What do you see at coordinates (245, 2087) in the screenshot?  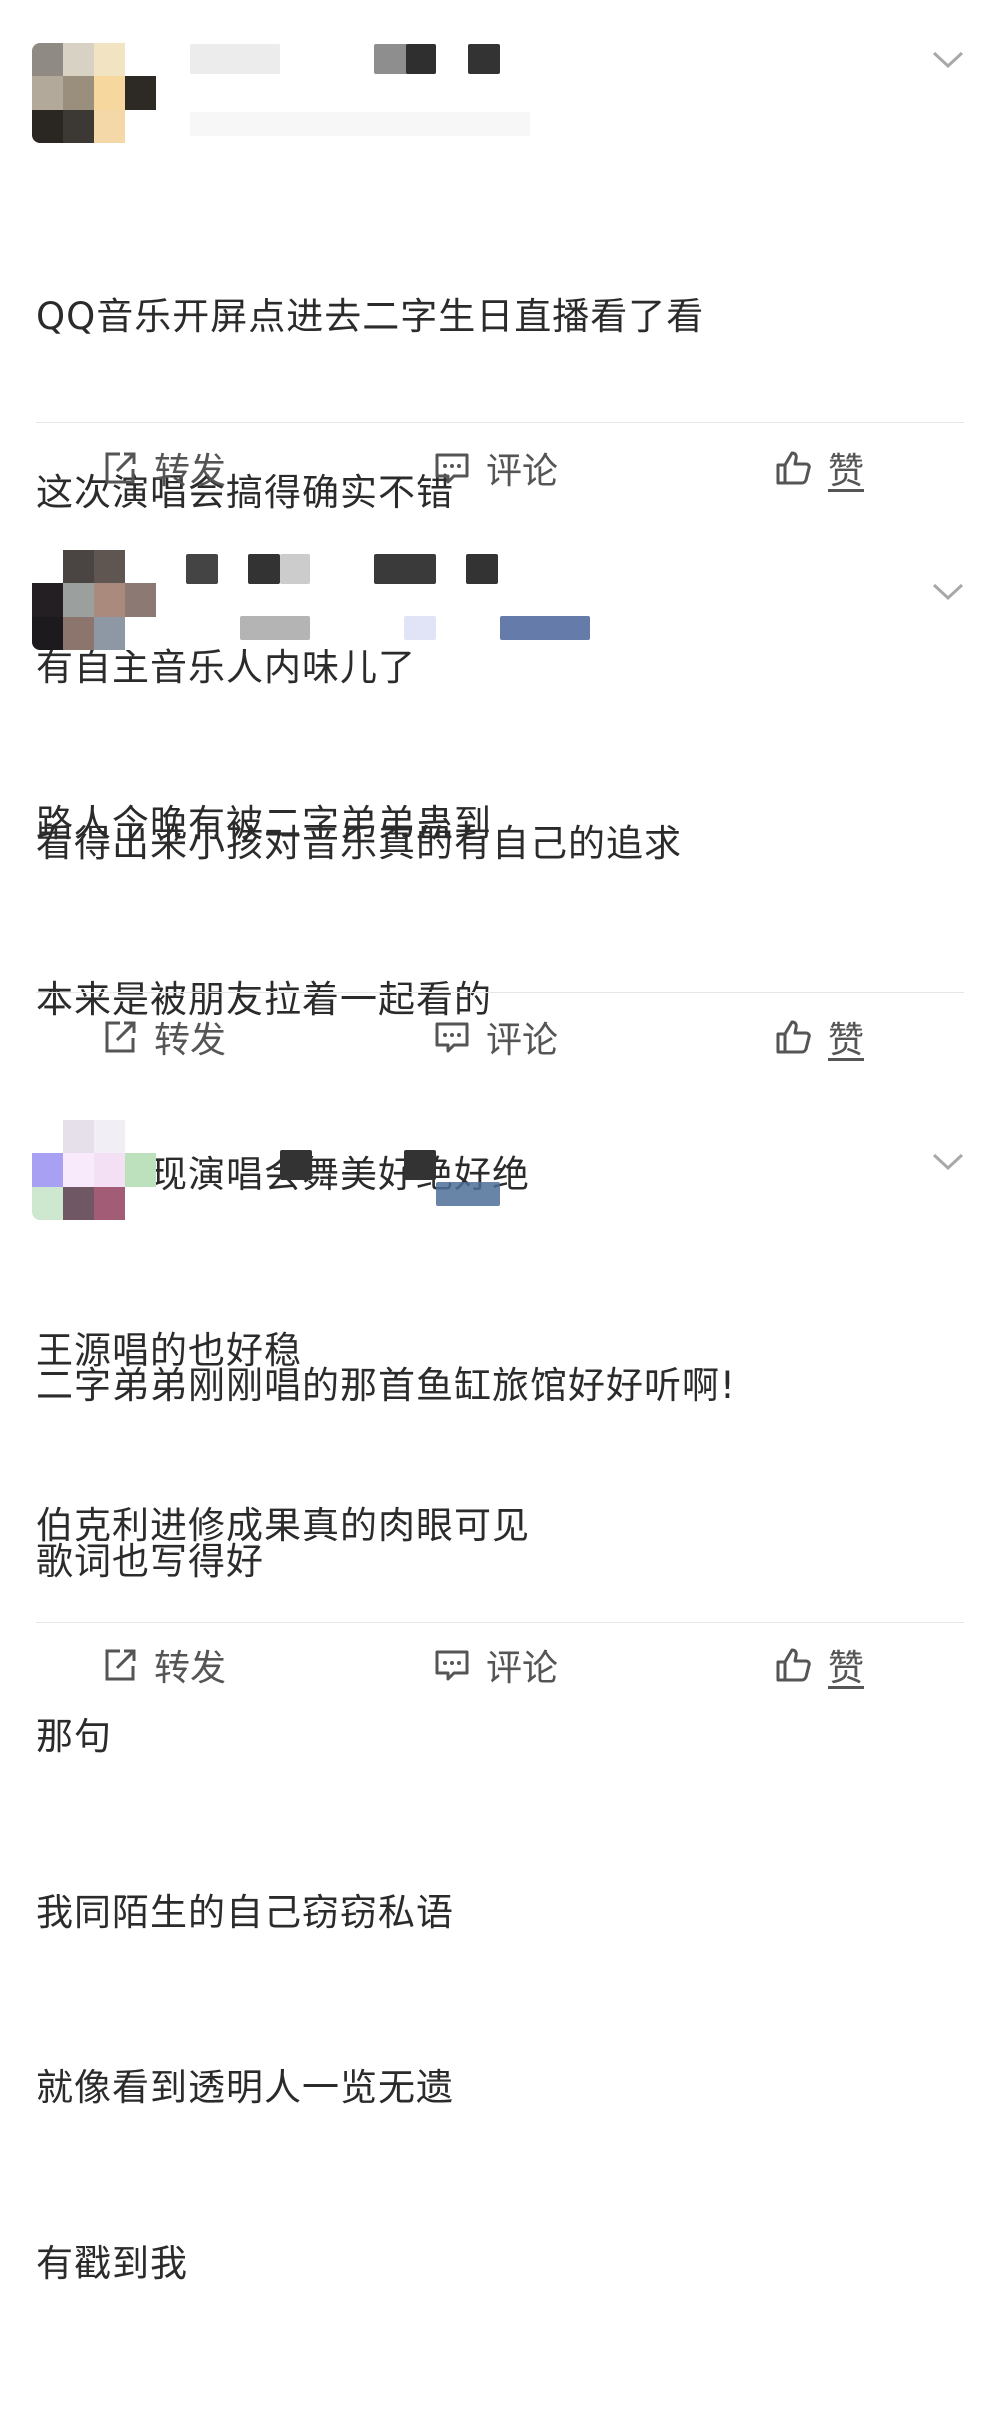 I see `post-line: 就像看到透明人一览无遗` at bounding box center [245, 2087].